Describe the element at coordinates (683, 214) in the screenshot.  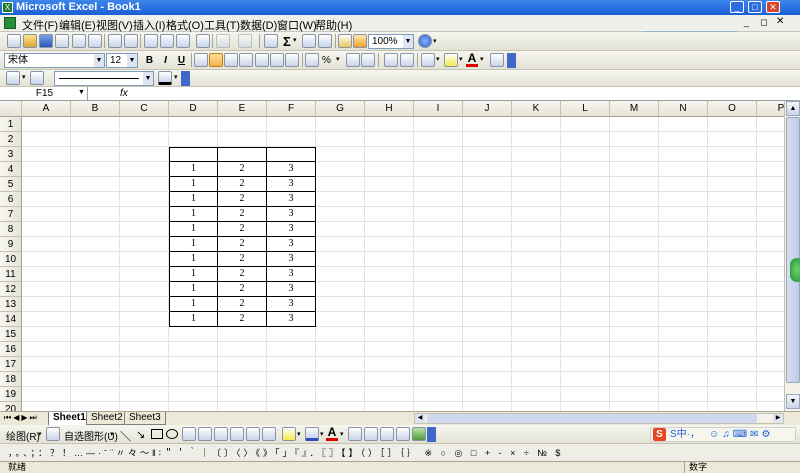
I see `cell-n7` at that location.